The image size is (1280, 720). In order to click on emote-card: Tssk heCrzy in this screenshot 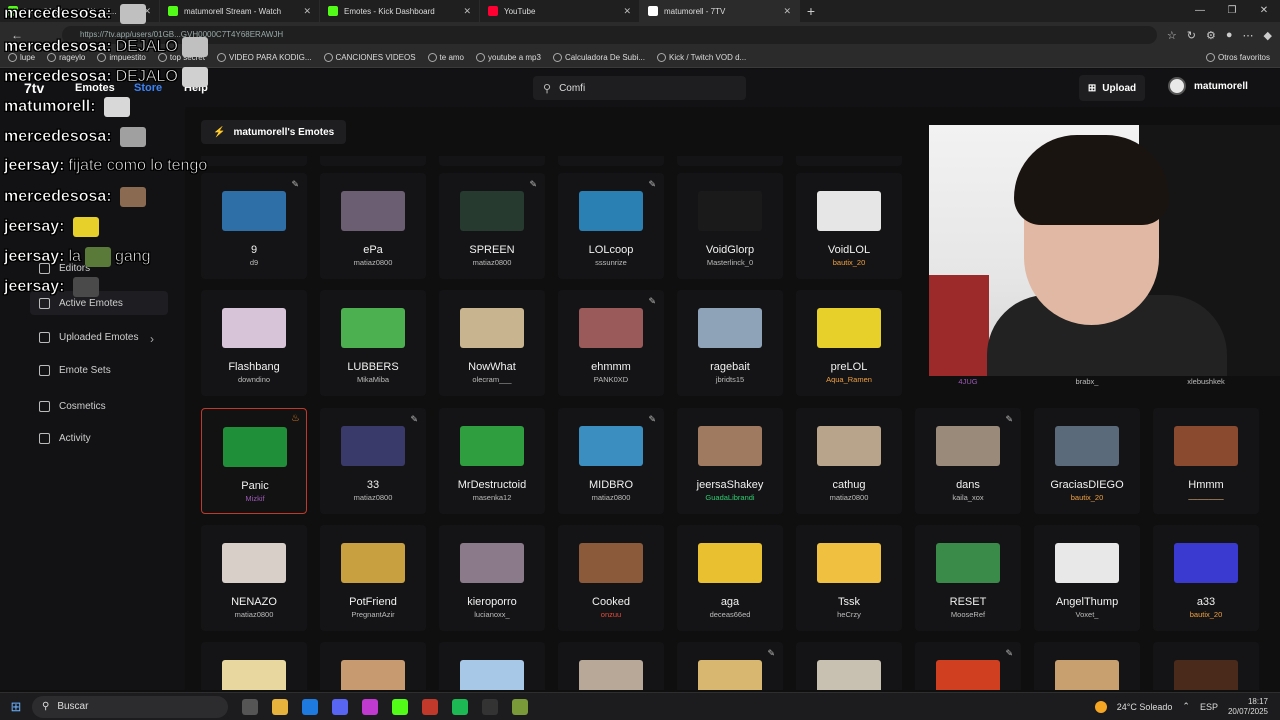, I will do `click(849, 578)`.